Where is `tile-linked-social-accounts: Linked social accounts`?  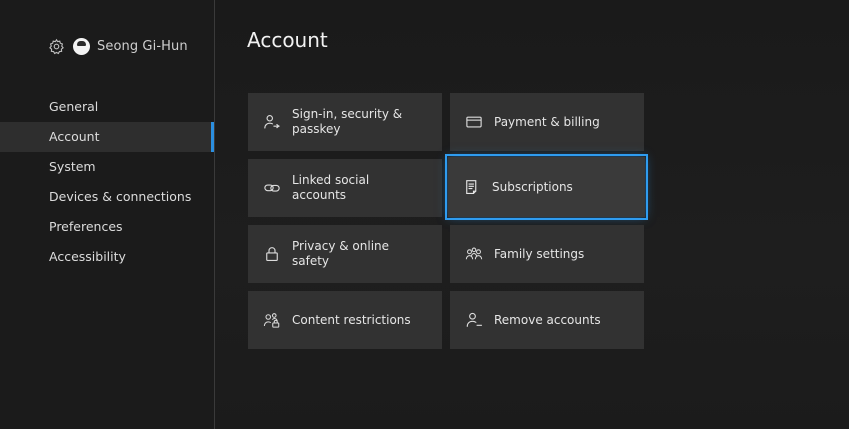 tile-linked-social-accounts: Linked social accounts is located at coordinates (345, 188).